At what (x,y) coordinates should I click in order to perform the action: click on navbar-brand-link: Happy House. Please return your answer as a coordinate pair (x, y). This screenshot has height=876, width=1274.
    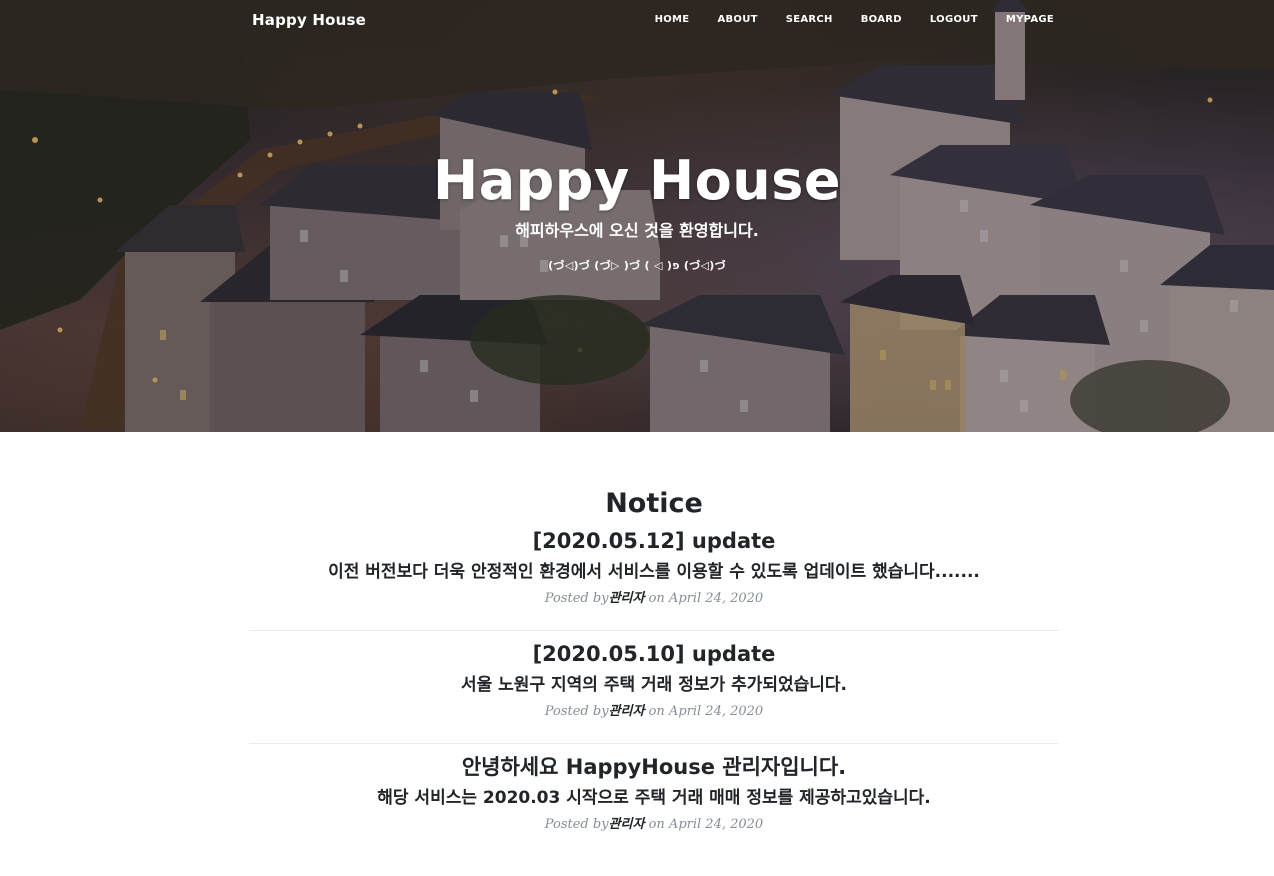
    Looking at the image, I should click on (309, 20).